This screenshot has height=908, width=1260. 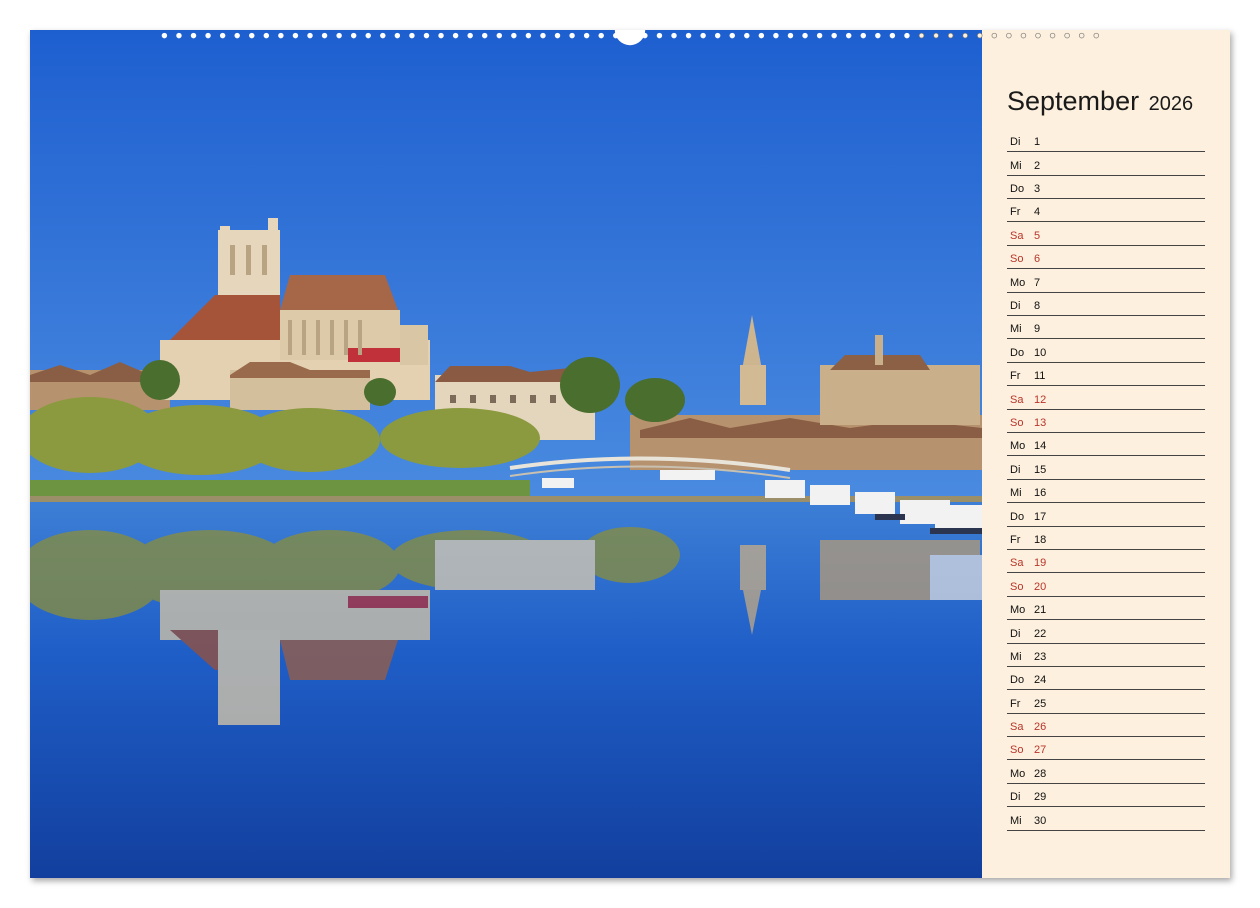 What do you see at coordinates (1106, 328) in the screenshot?
I see `day-row: Mi 9` at bounding box center [1106, 328].